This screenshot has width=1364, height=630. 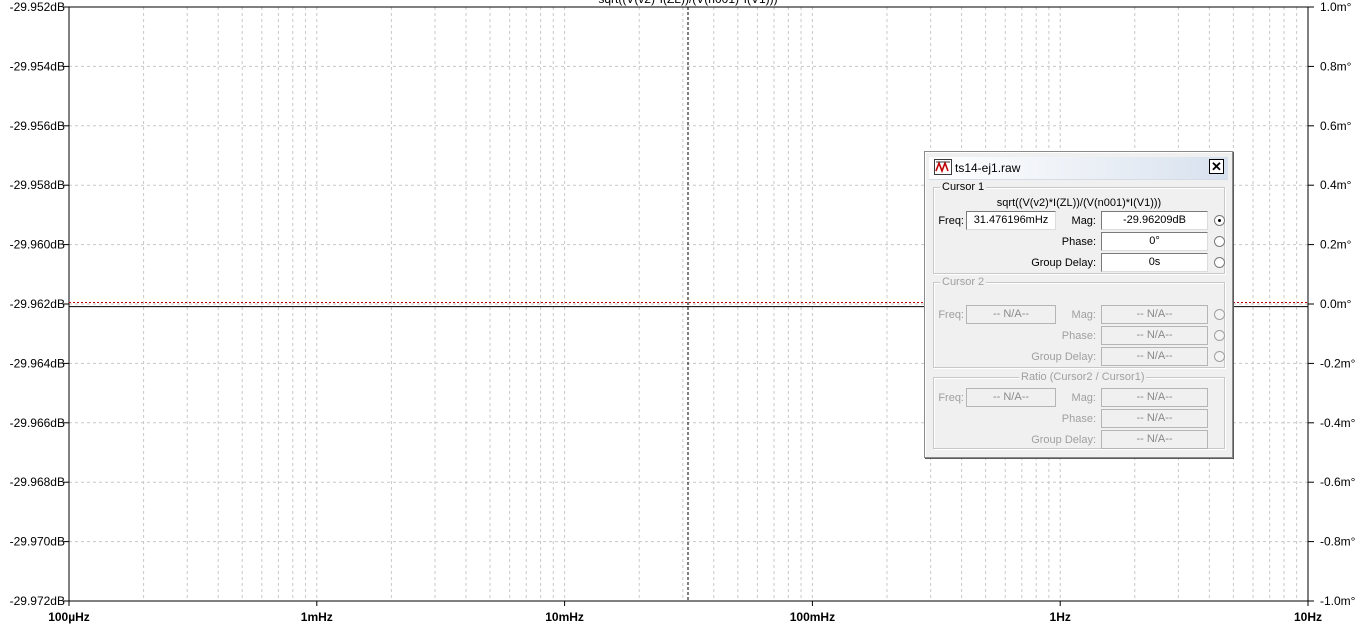 What do you see at coordinates (69, 617) in the screenshot?
I see `x-tick-label: 100µHz` at bounding box center [69, 617].